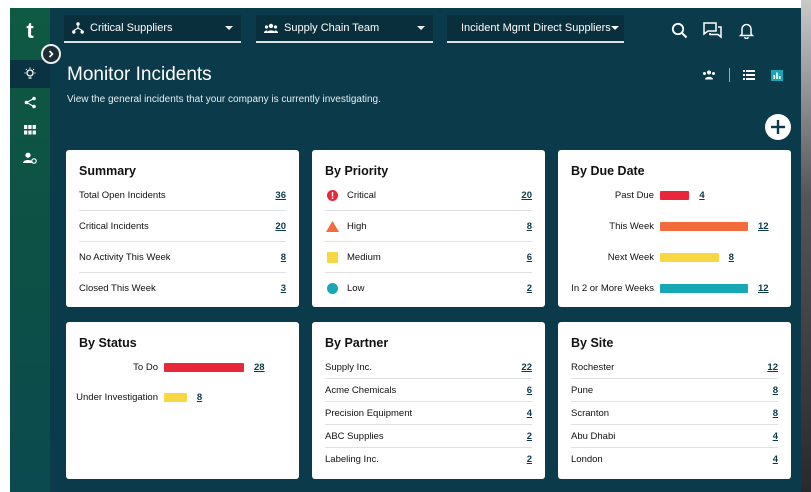  What do you see at coordinates (332, 257) in the screenshot?
I see `medium-square-icon` at bounding box center [332, 257].